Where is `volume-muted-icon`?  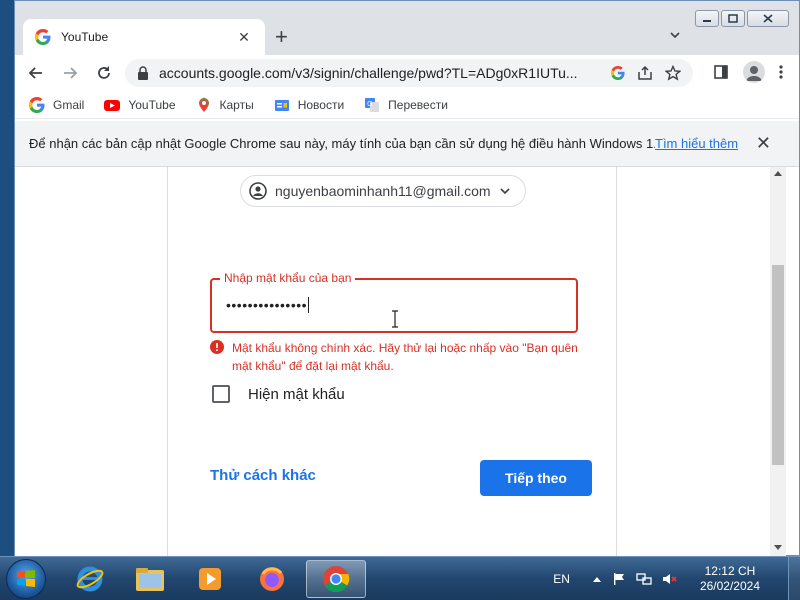
volume-muted-icon is located at coordinates (670, 579).